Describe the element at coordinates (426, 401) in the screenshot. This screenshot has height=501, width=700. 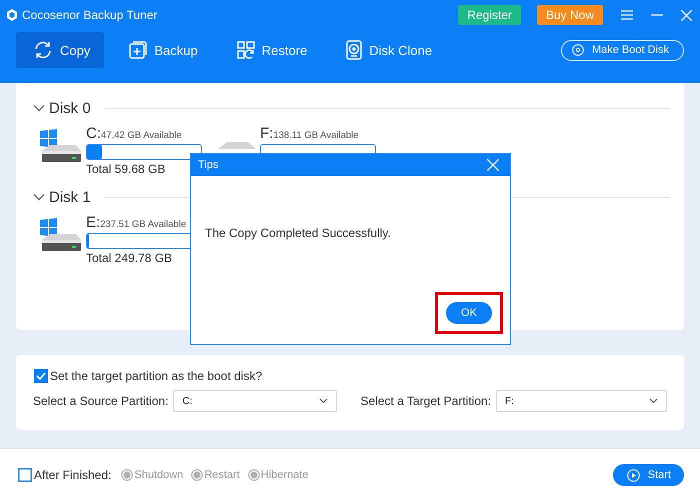
I see `field-label: Select a Target Partition:` at that location.